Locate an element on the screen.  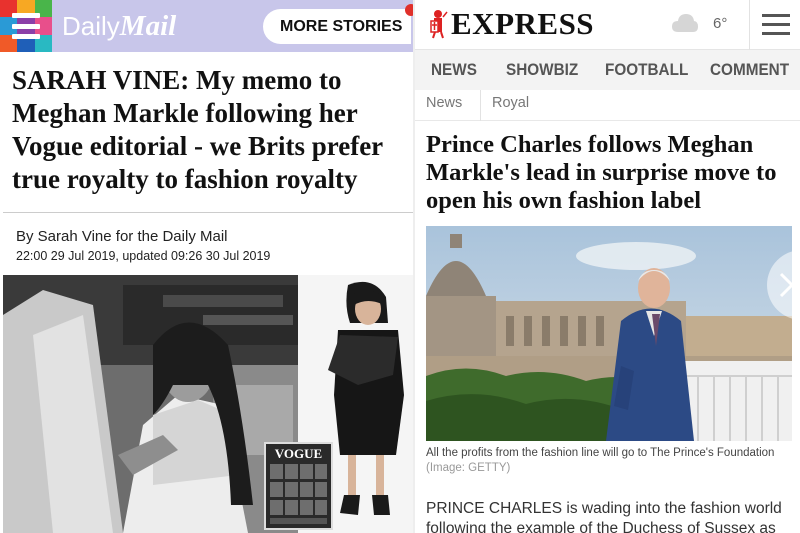
caption-source: (Image: GETTY) is located at coordinates (468, 468).